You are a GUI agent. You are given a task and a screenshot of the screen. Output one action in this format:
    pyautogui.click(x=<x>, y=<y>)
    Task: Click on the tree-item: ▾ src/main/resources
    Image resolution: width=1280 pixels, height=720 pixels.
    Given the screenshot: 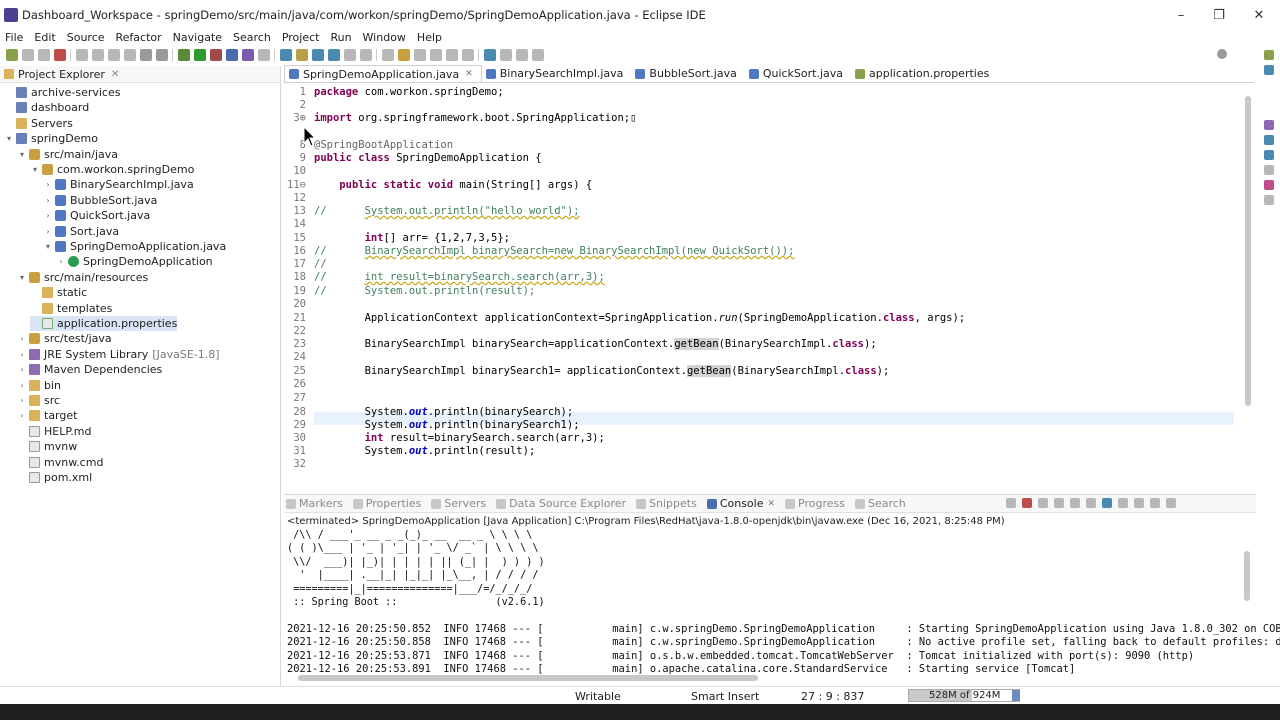 What is the action you would take?
    pyautogui.click(x=82, y=277)
    